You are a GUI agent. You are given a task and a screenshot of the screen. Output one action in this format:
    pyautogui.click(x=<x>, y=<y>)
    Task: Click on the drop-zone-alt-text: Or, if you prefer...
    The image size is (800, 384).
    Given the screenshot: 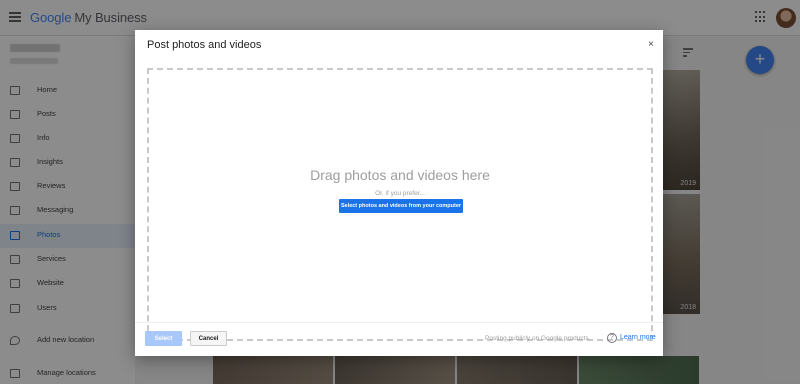 What is the action you would take?
    pyautogui.click(x=400, y=193)
    